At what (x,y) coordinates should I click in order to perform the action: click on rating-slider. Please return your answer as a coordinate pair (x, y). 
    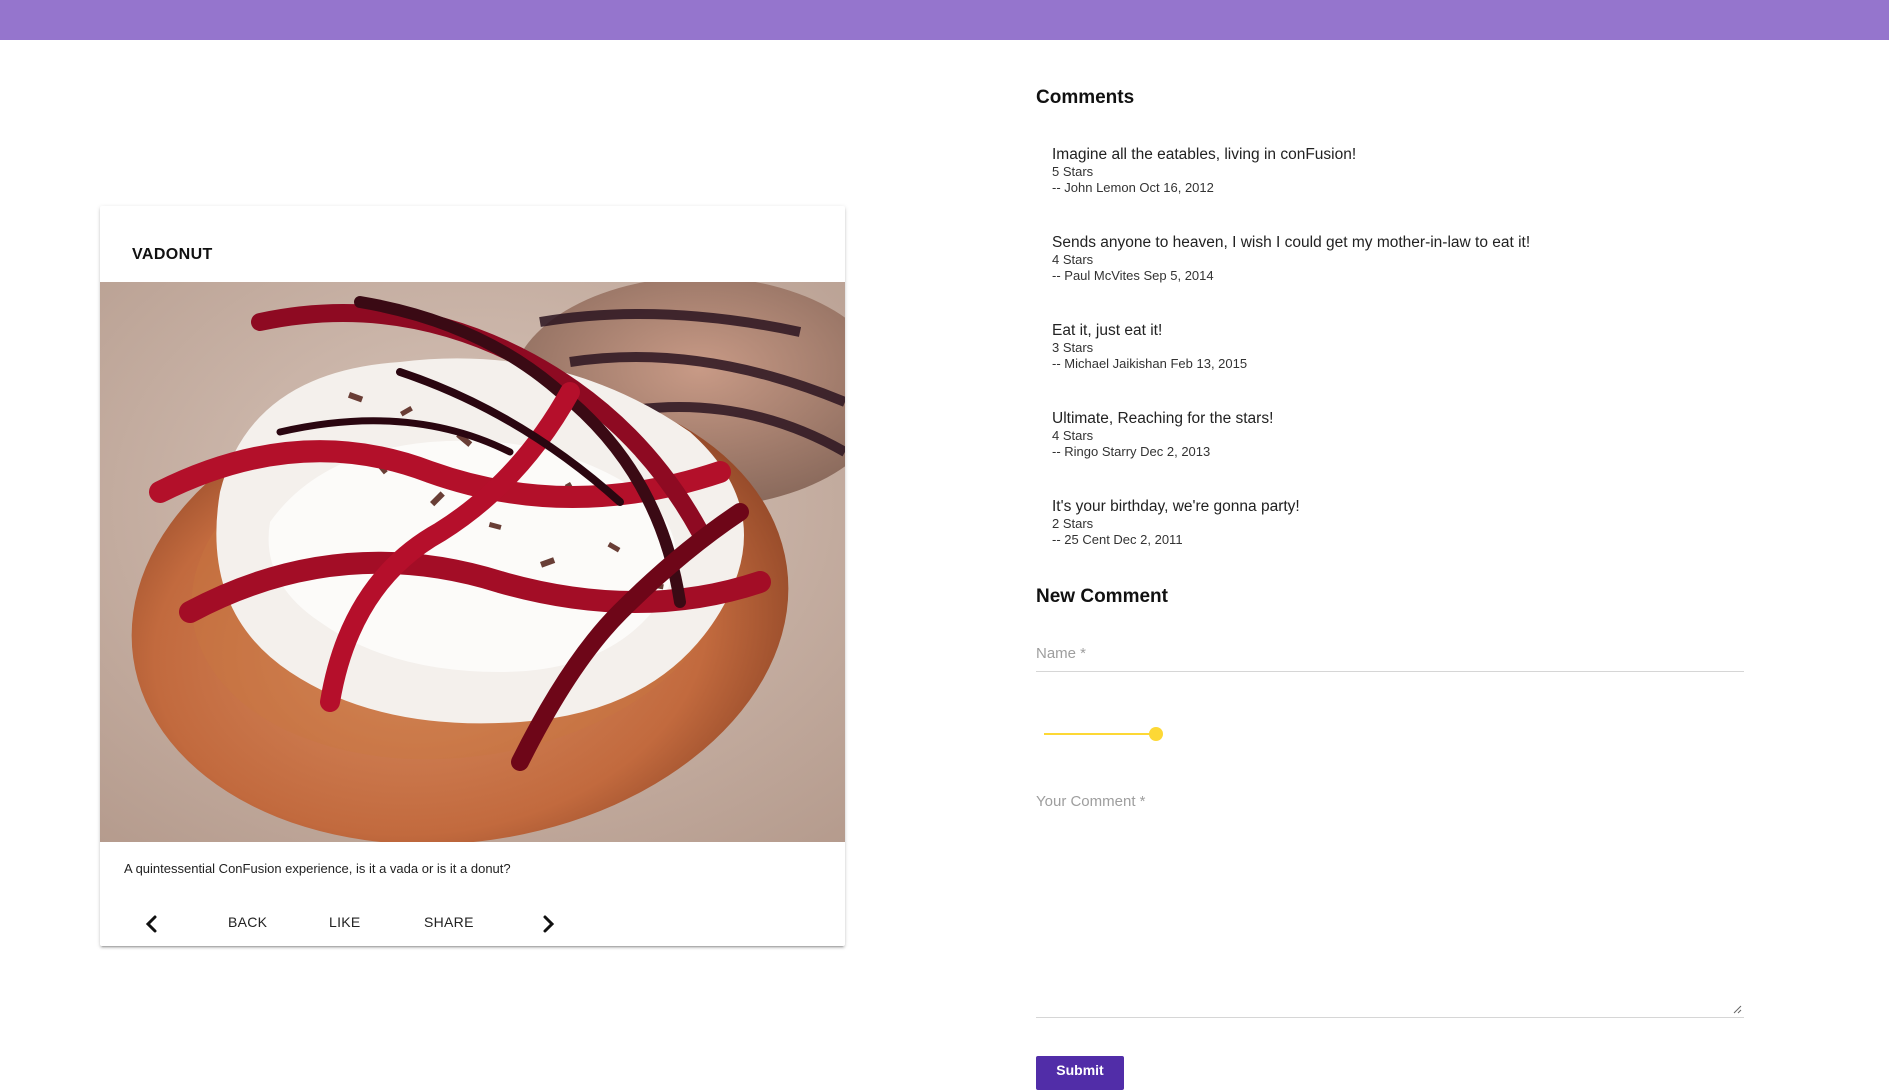
    Looking at the image, I should click on (1104, 734).